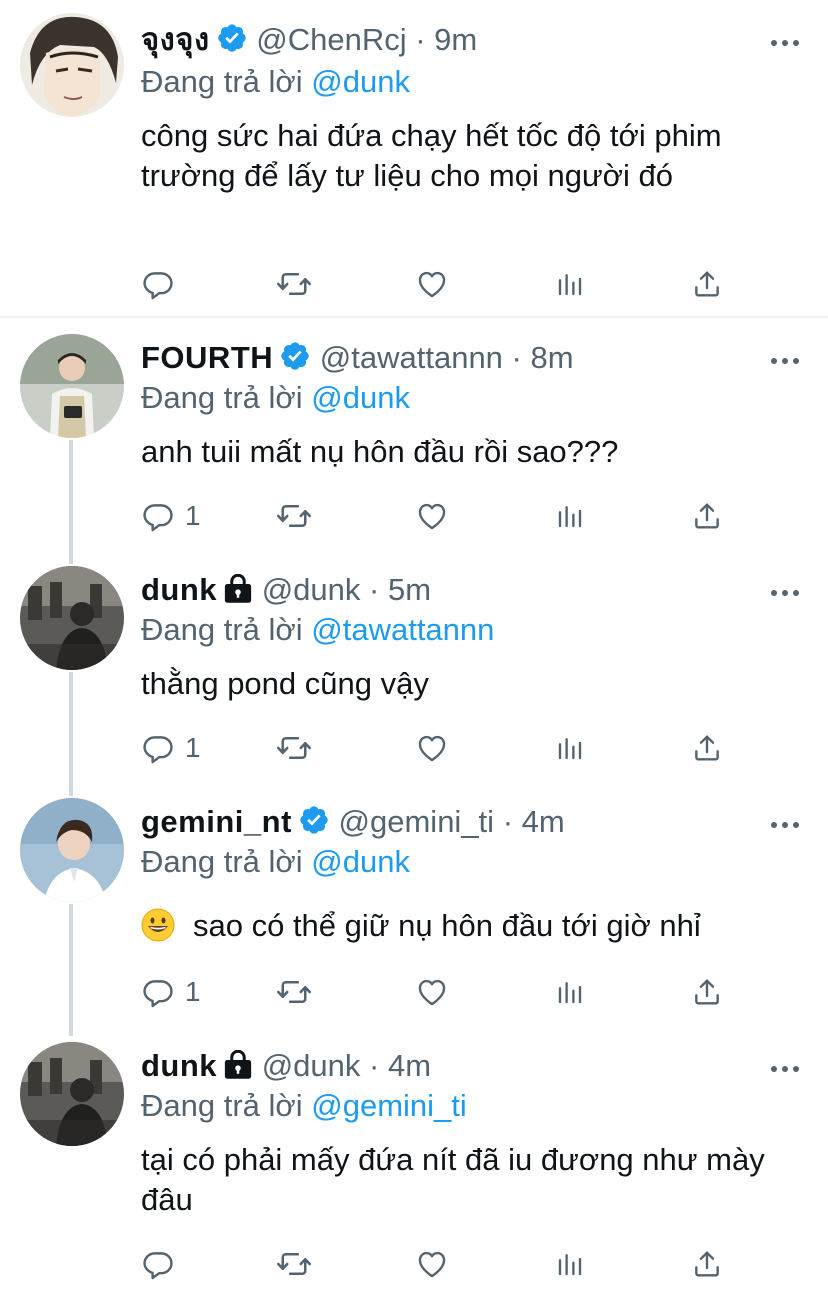 This screenshot has height=1289, width=828. Describe the element at coordinates (285, 683) in the screenshot. I see `tweet-text: thằng pond cũng vậy` at that location.